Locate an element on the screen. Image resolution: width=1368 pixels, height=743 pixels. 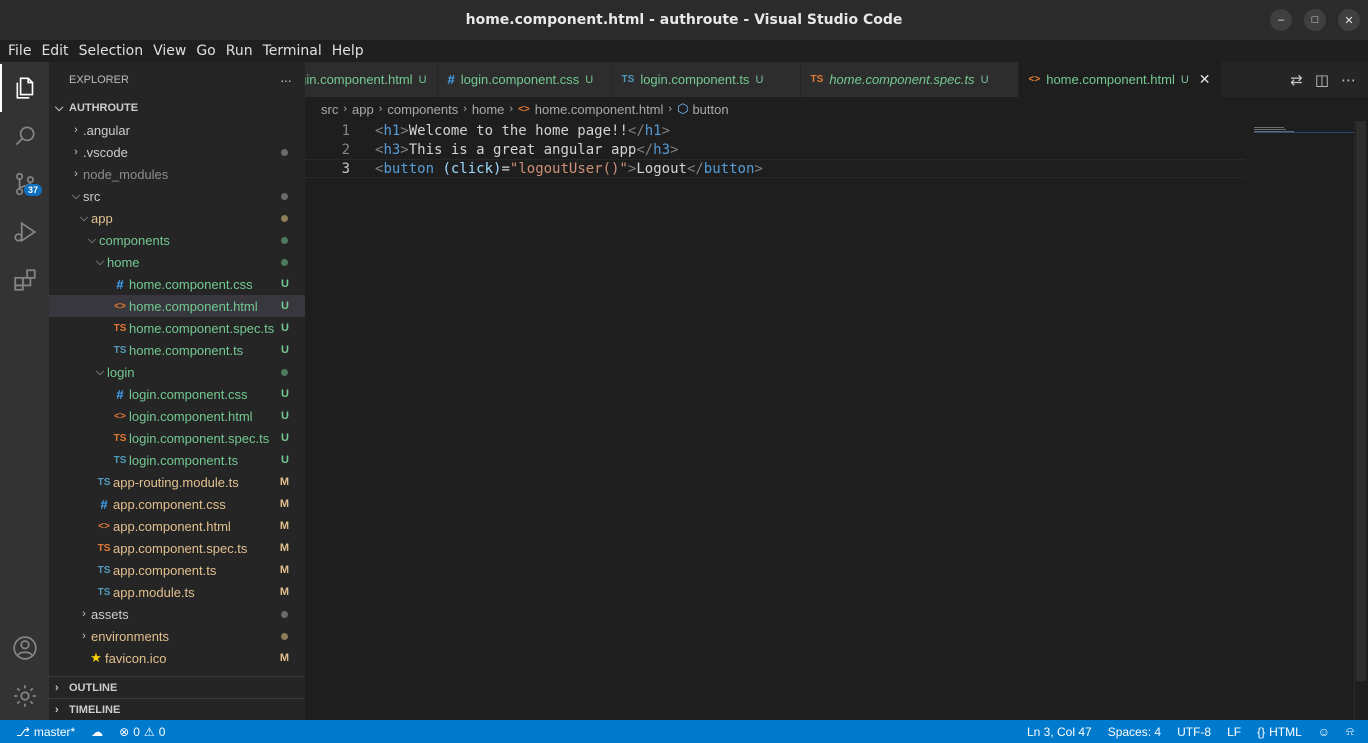
feedback-icon: ☺ is located at coordinates (1324, 732).